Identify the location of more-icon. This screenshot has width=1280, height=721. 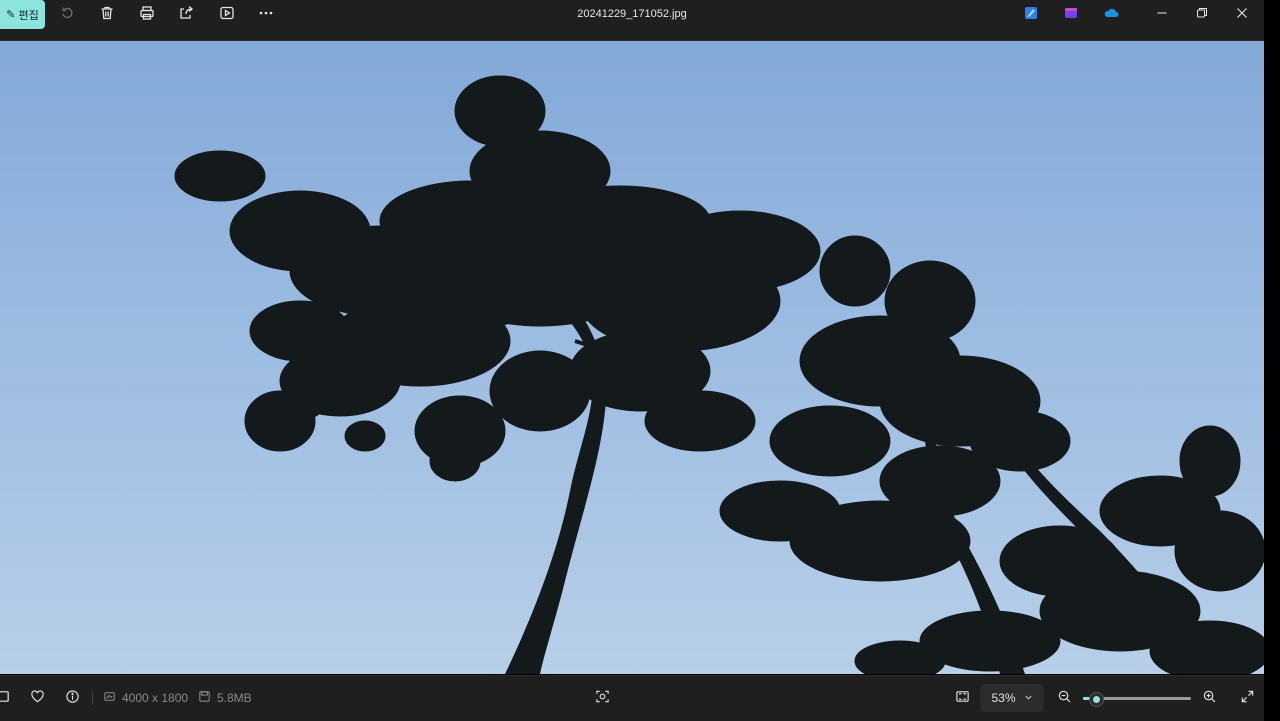
(266, 15).